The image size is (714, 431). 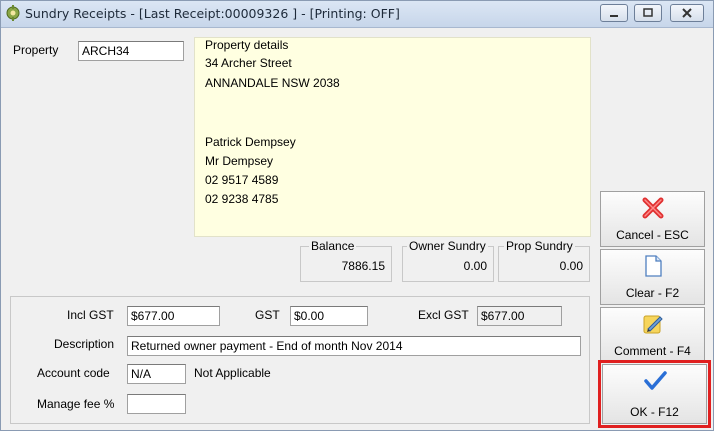 What do you see at coordinates (131, 51) in the screenshot?
I see `property-input: ARCH34` at bounding box center [131, 51].